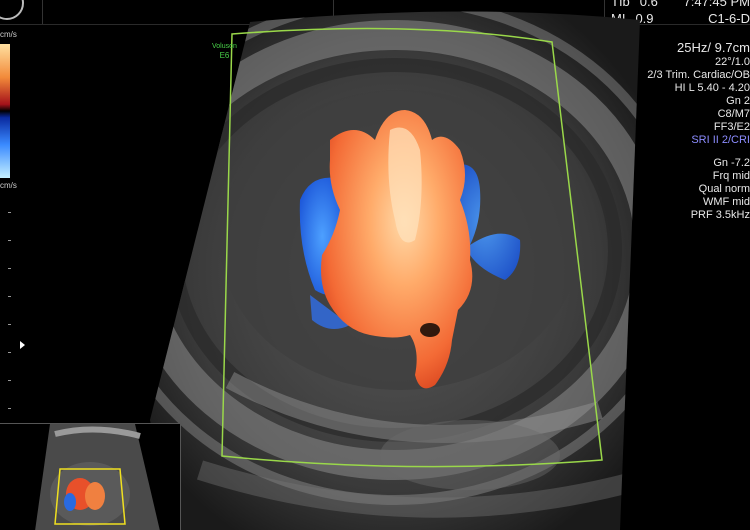  I want to click on system-brand-label: Voluson E6, so click(224, 51).